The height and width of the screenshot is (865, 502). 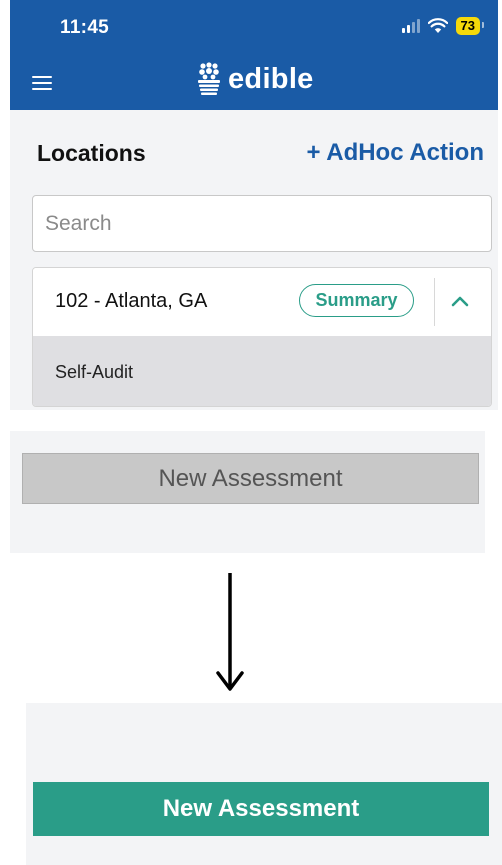 I want to click on new-assessment-button-disabled: New Assessment, so click(x=250, y=478).